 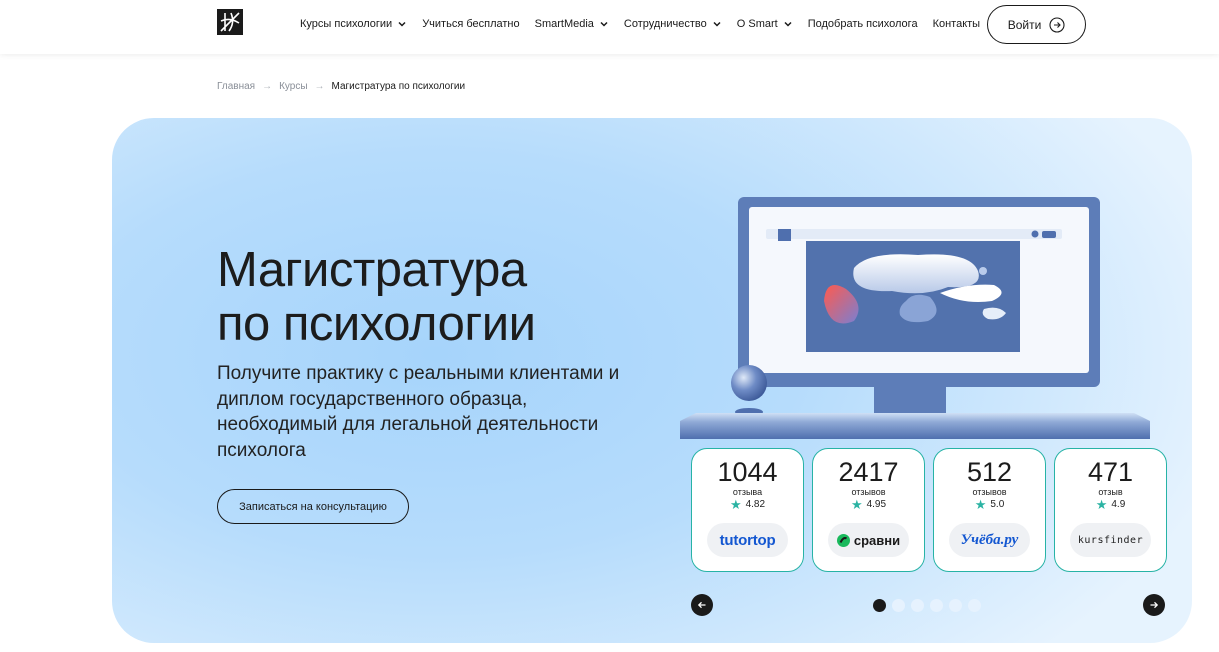 I want to click on breadcrumb-courses: Курсы, so click(x=293, y=86).